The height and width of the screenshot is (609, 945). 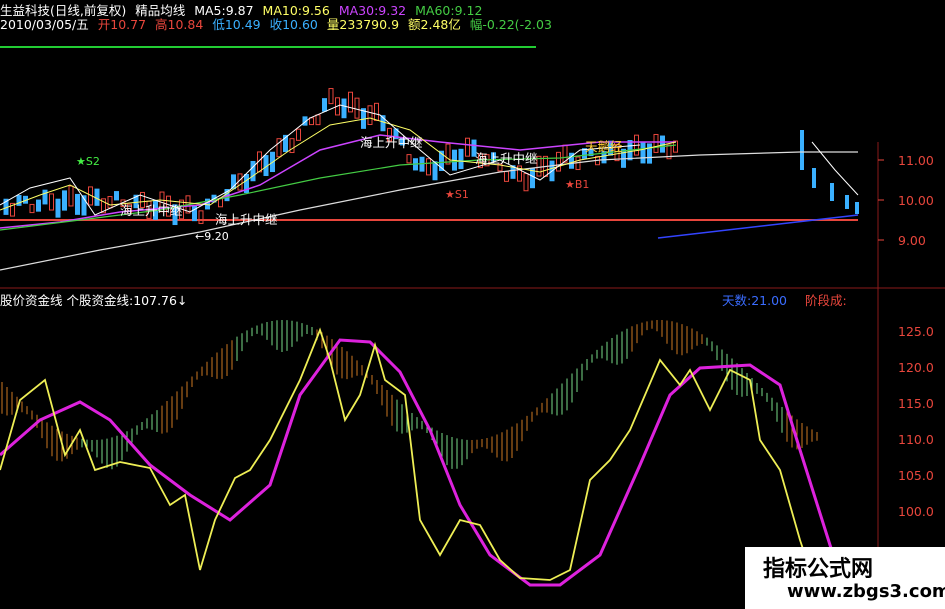 I want to click on watermark: 指标公式网 www.zbgs3.com, so click(x=845, y=578).